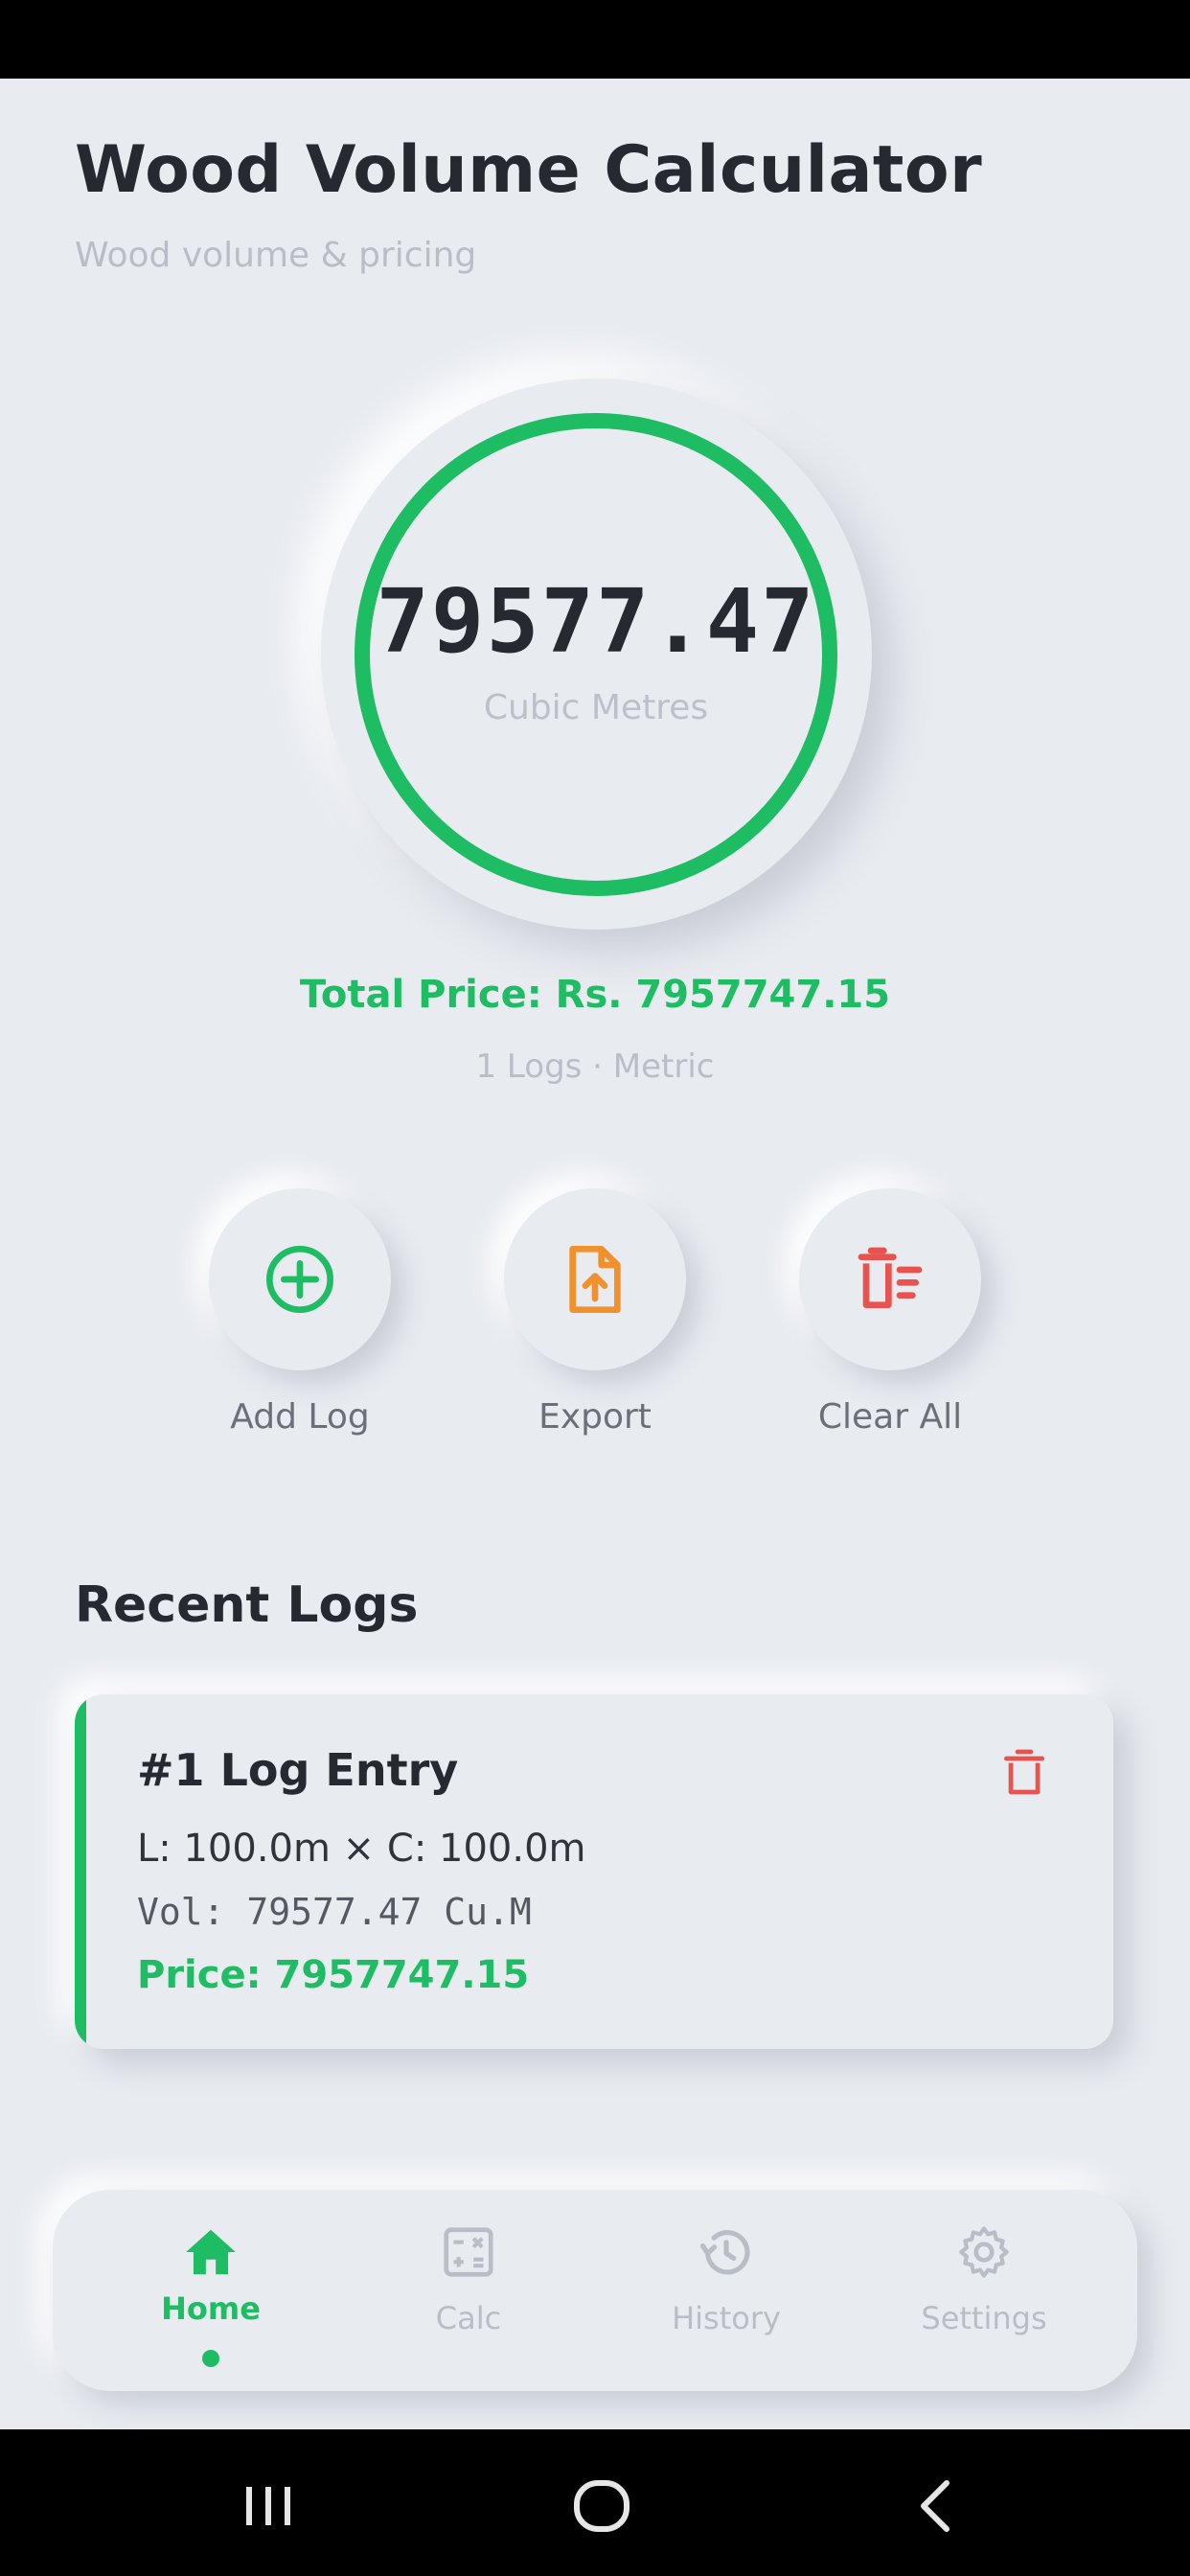  Describe the element at coordinates (211, 2308) in the screenshot. I see `nav-home-label: Home` at that location.